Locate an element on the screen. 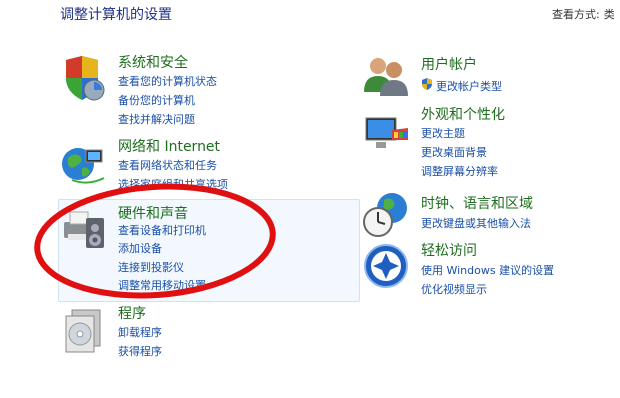  link-mobility-settings: 调整常用移动设置 is located at coordinates (162, 285).